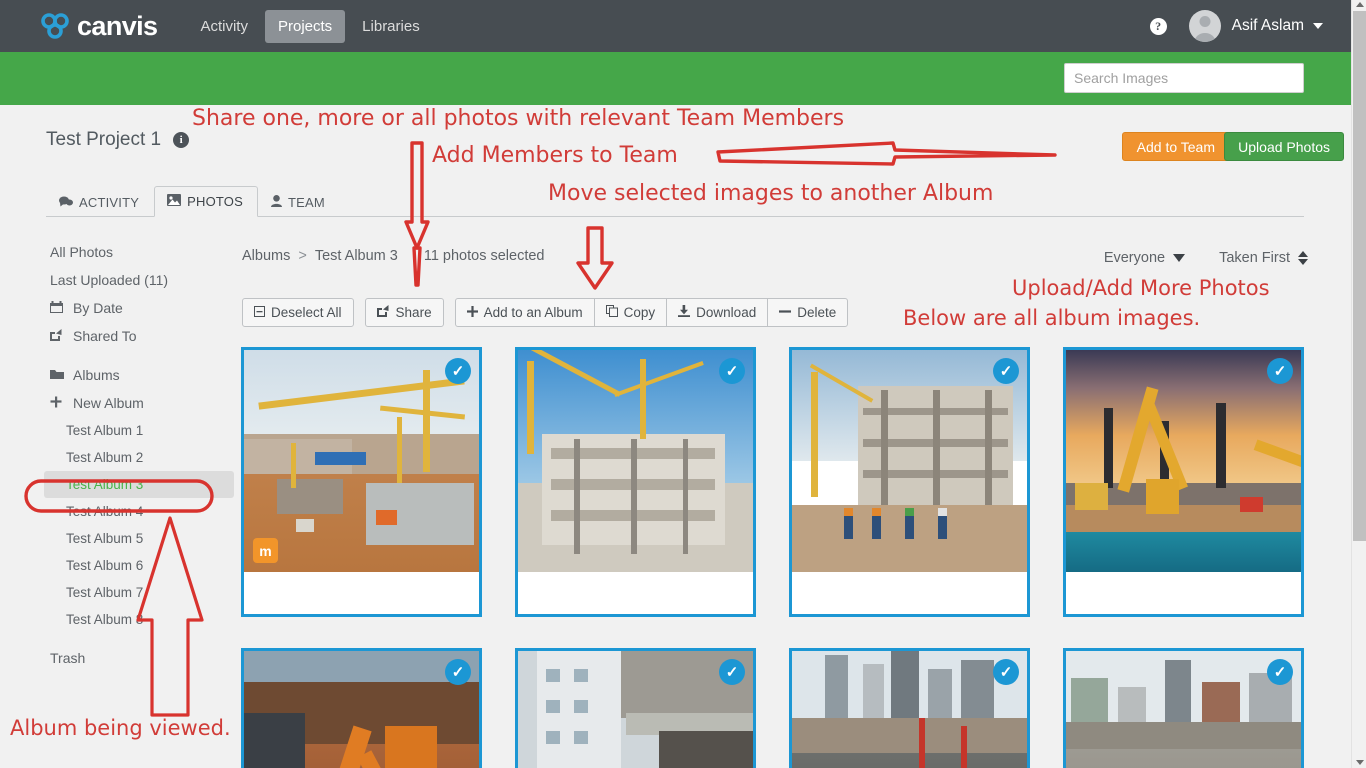 The width and height of the screenshot is (1366, 768). Describe the element at coordinates (139, 252) in the screenshot. I see `sidebar-item-all-photos: All Photos` at that location.